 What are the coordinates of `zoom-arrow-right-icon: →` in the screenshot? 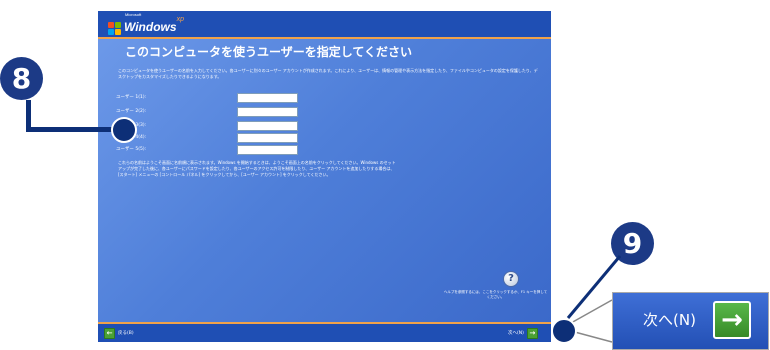 It's located at (732, 320).